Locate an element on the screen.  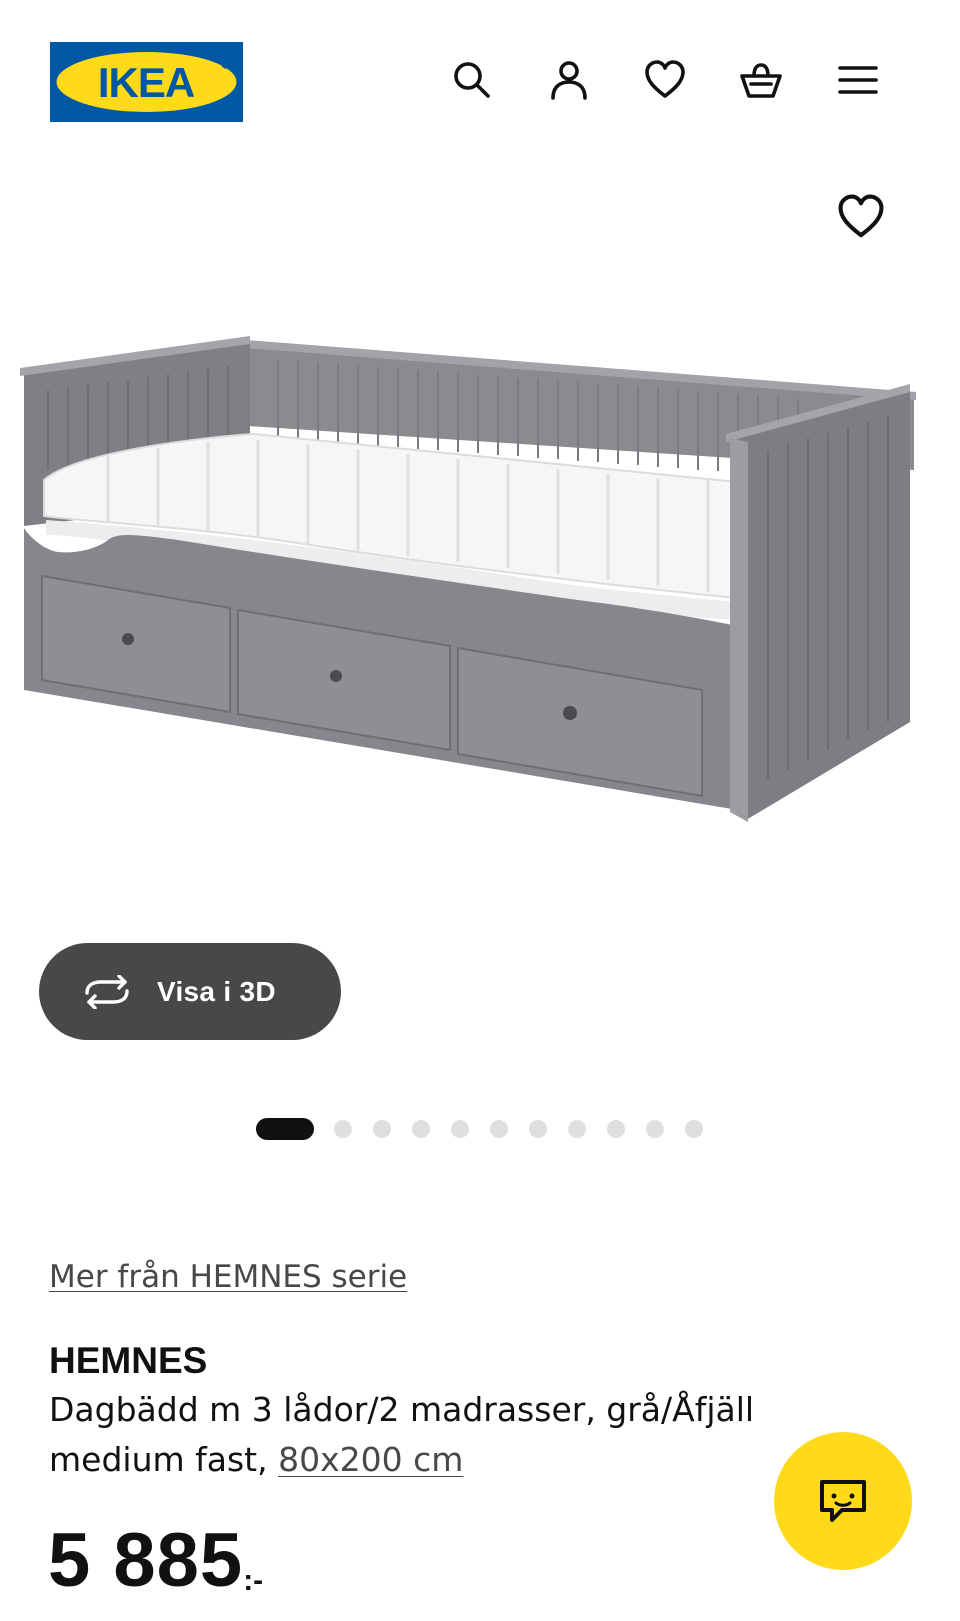
view-3d-button: Visa i 3D is located at coordinates (190, 991).